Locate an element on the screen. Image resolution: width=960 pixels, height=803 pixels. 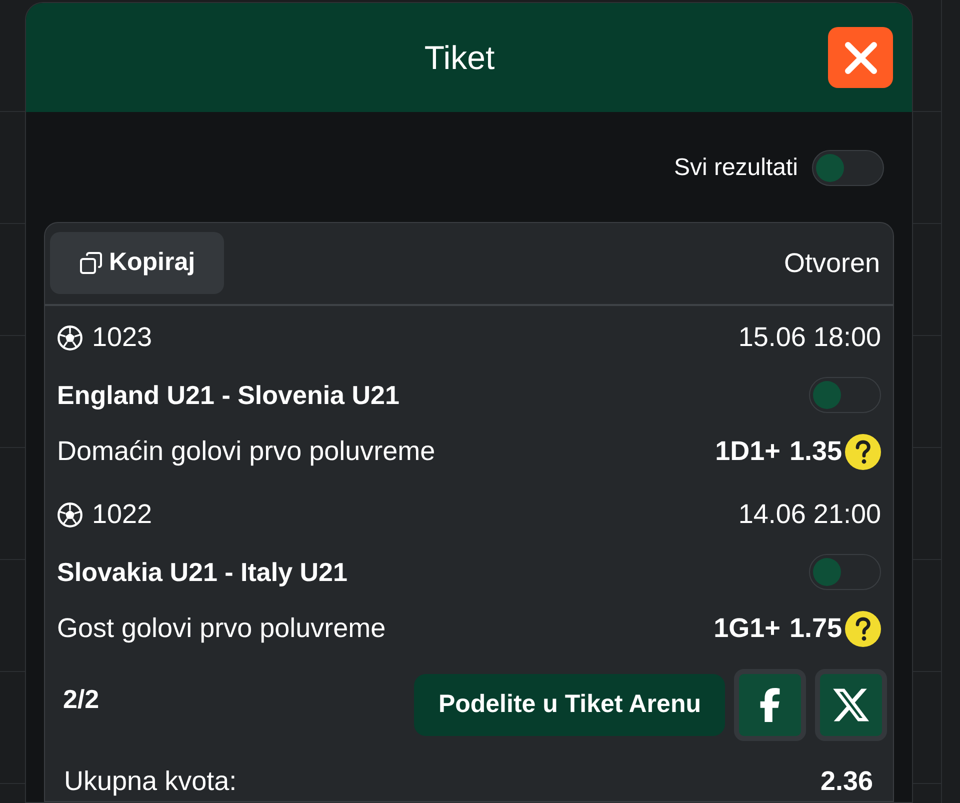
match-name: Slovakia U21 - Italy U21 is located at coordinates (202, 571).